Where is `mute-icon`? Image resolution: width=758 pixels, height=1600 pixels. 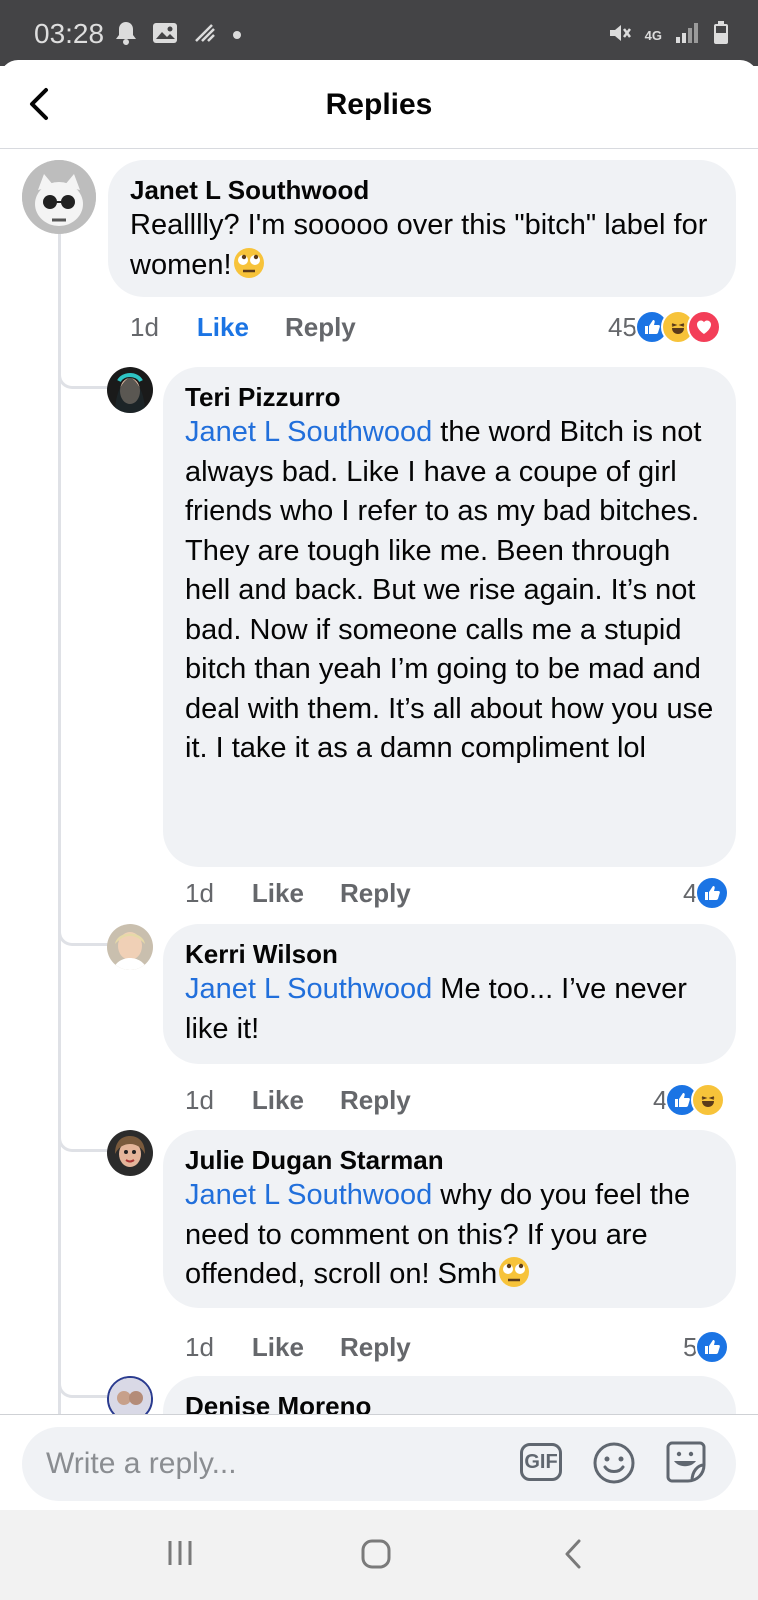 mute-icon is located at coordinates (620, 35).